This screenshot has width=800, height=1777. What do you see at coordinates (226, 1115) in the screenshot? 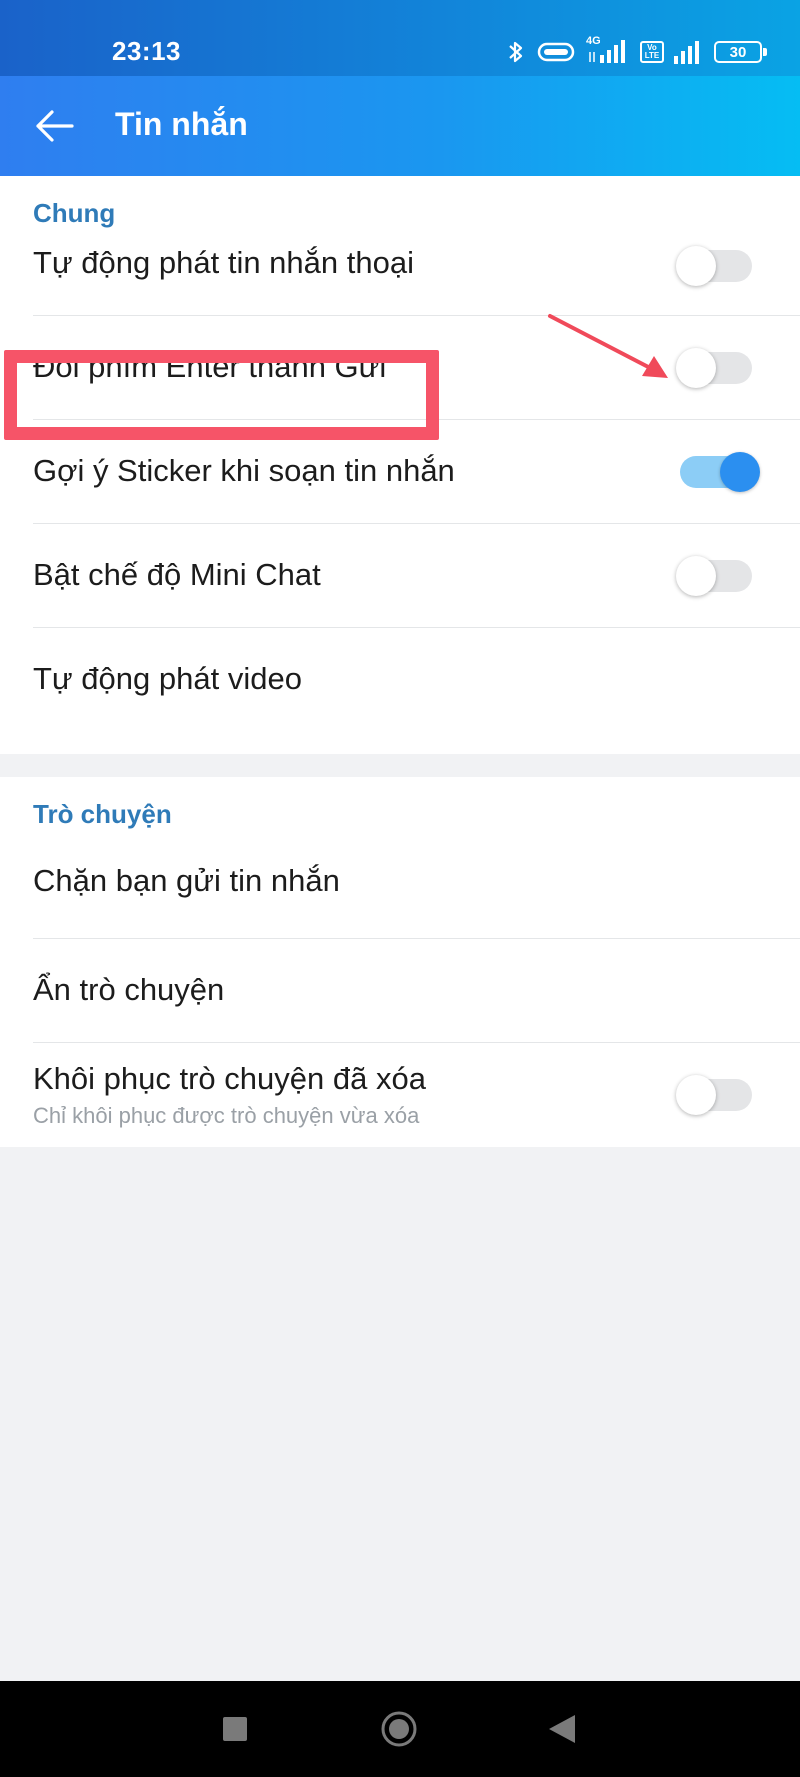
I see `setting-sublabel: Chỉ khôi phục được trò chuyện vừa xóa` at bounding box center [226, 1115].